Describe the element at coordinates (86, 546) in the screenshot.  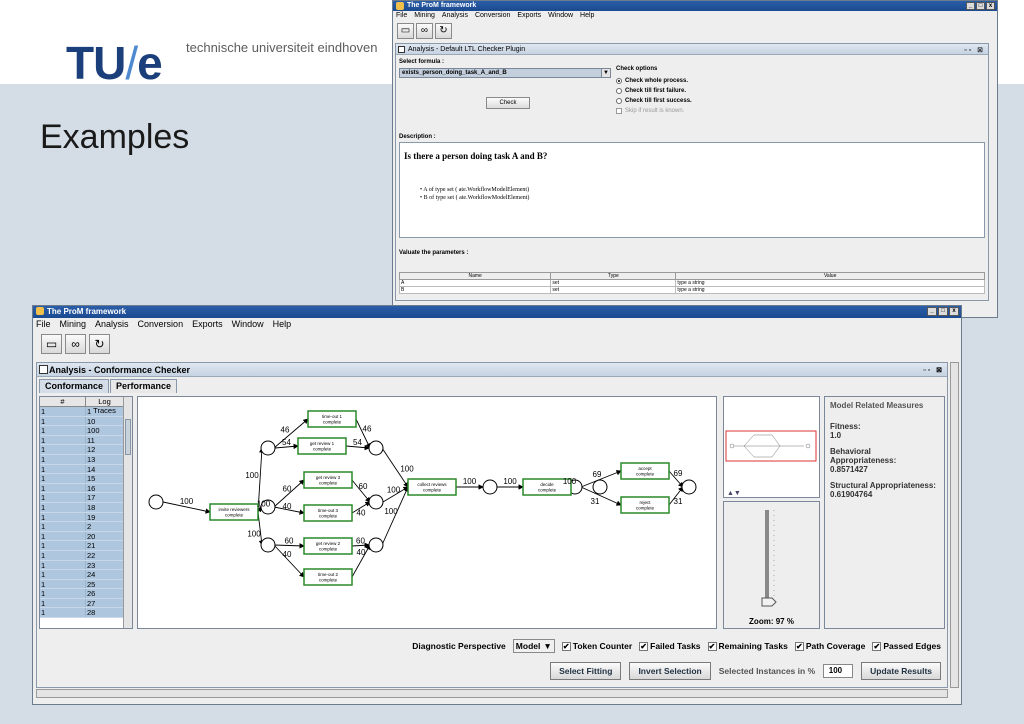
I see `table-row: 1 21` at that location.